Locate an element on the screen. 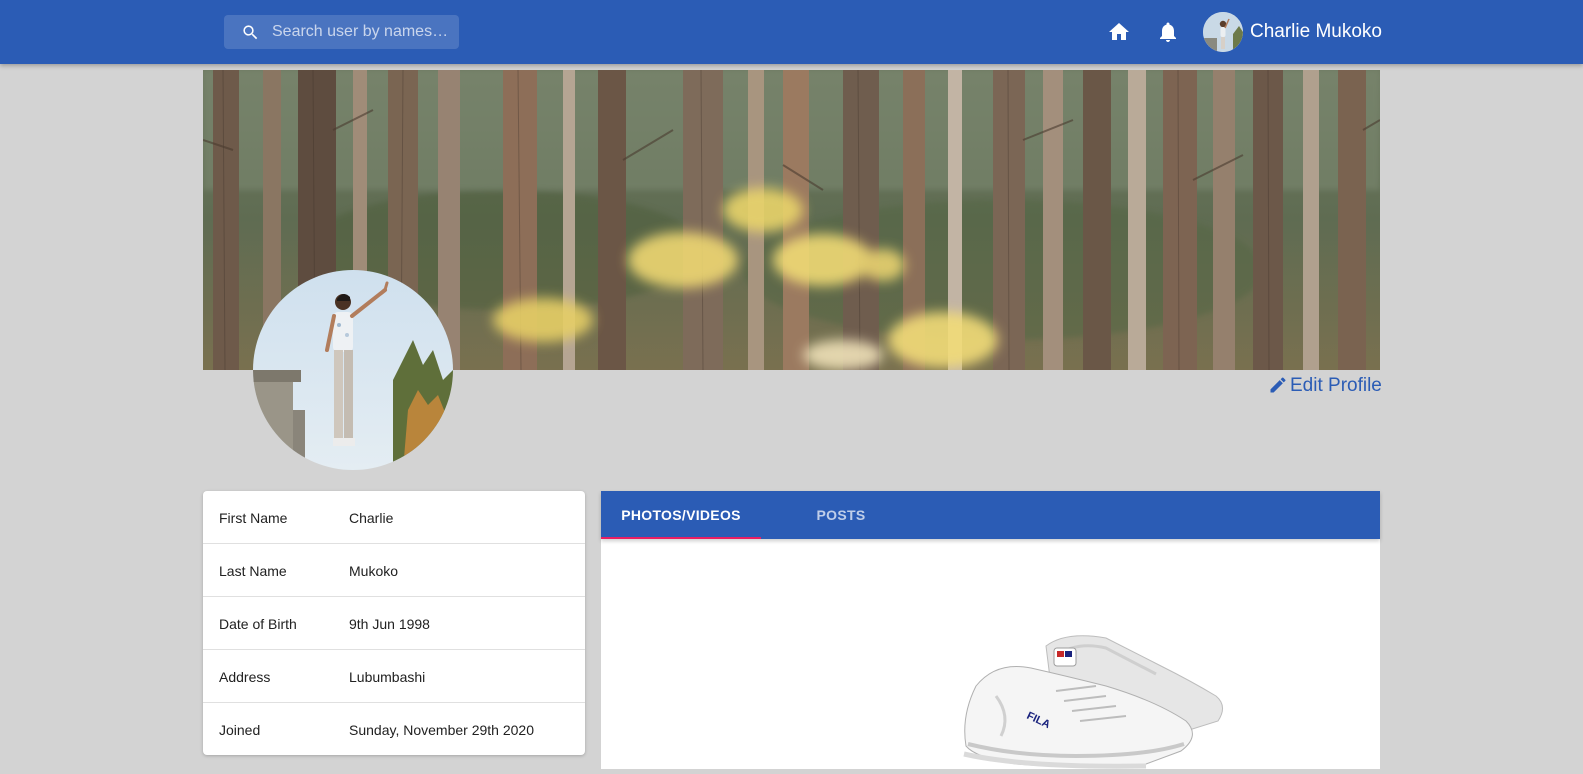 The height and width of the screenshot is (774, 1583). pencil-icon is located at coordinates (1278, 385).